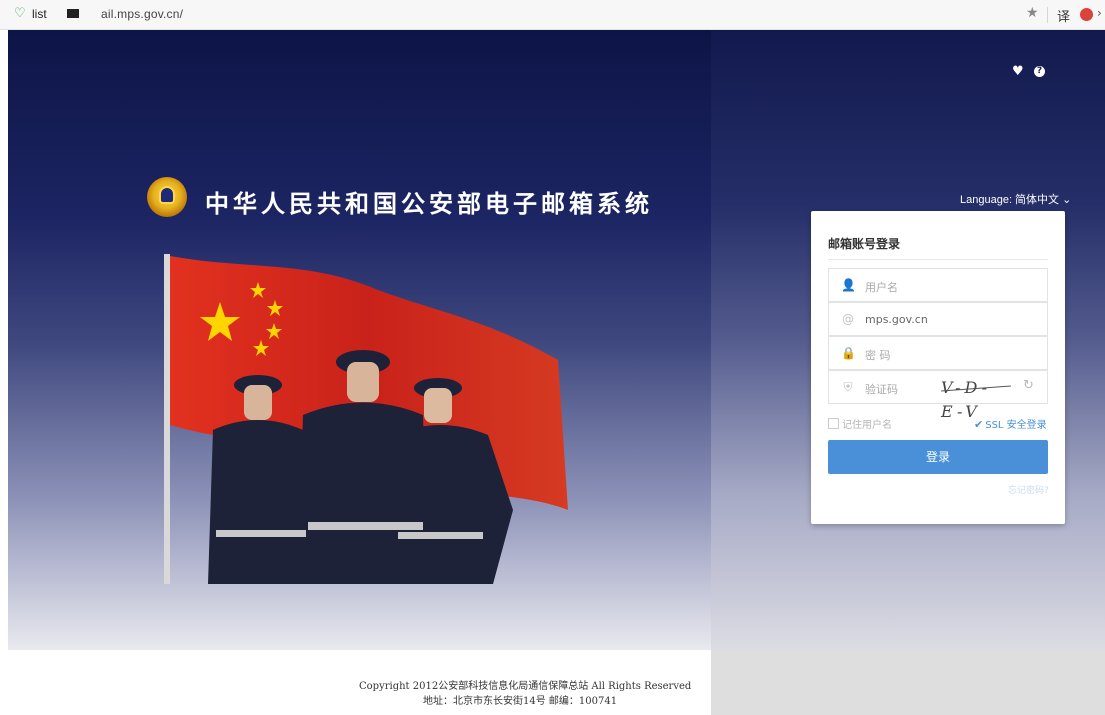 This screenshot has height=715, width=1105. I want to click on heart-icon: ♥, so click(1018, 71).